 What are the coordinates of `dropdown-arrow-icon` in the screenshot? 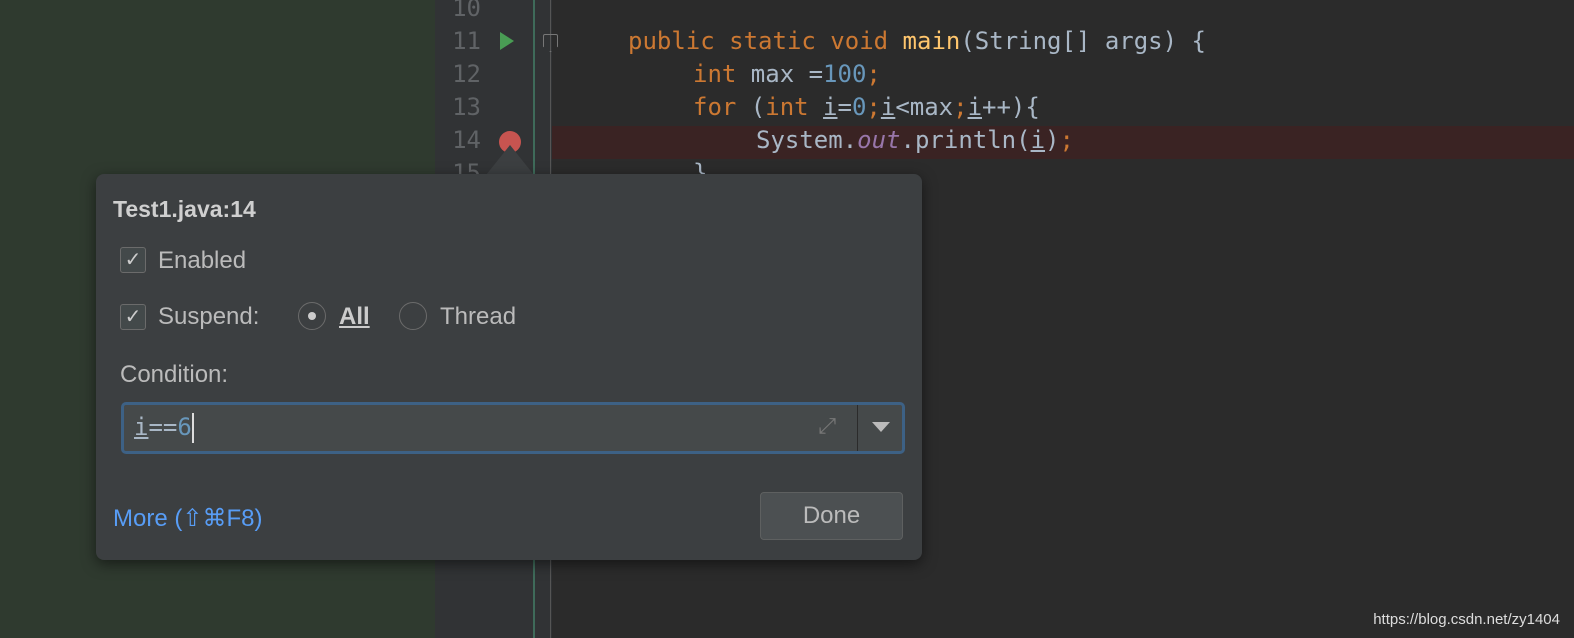 It's located at (881, 427).